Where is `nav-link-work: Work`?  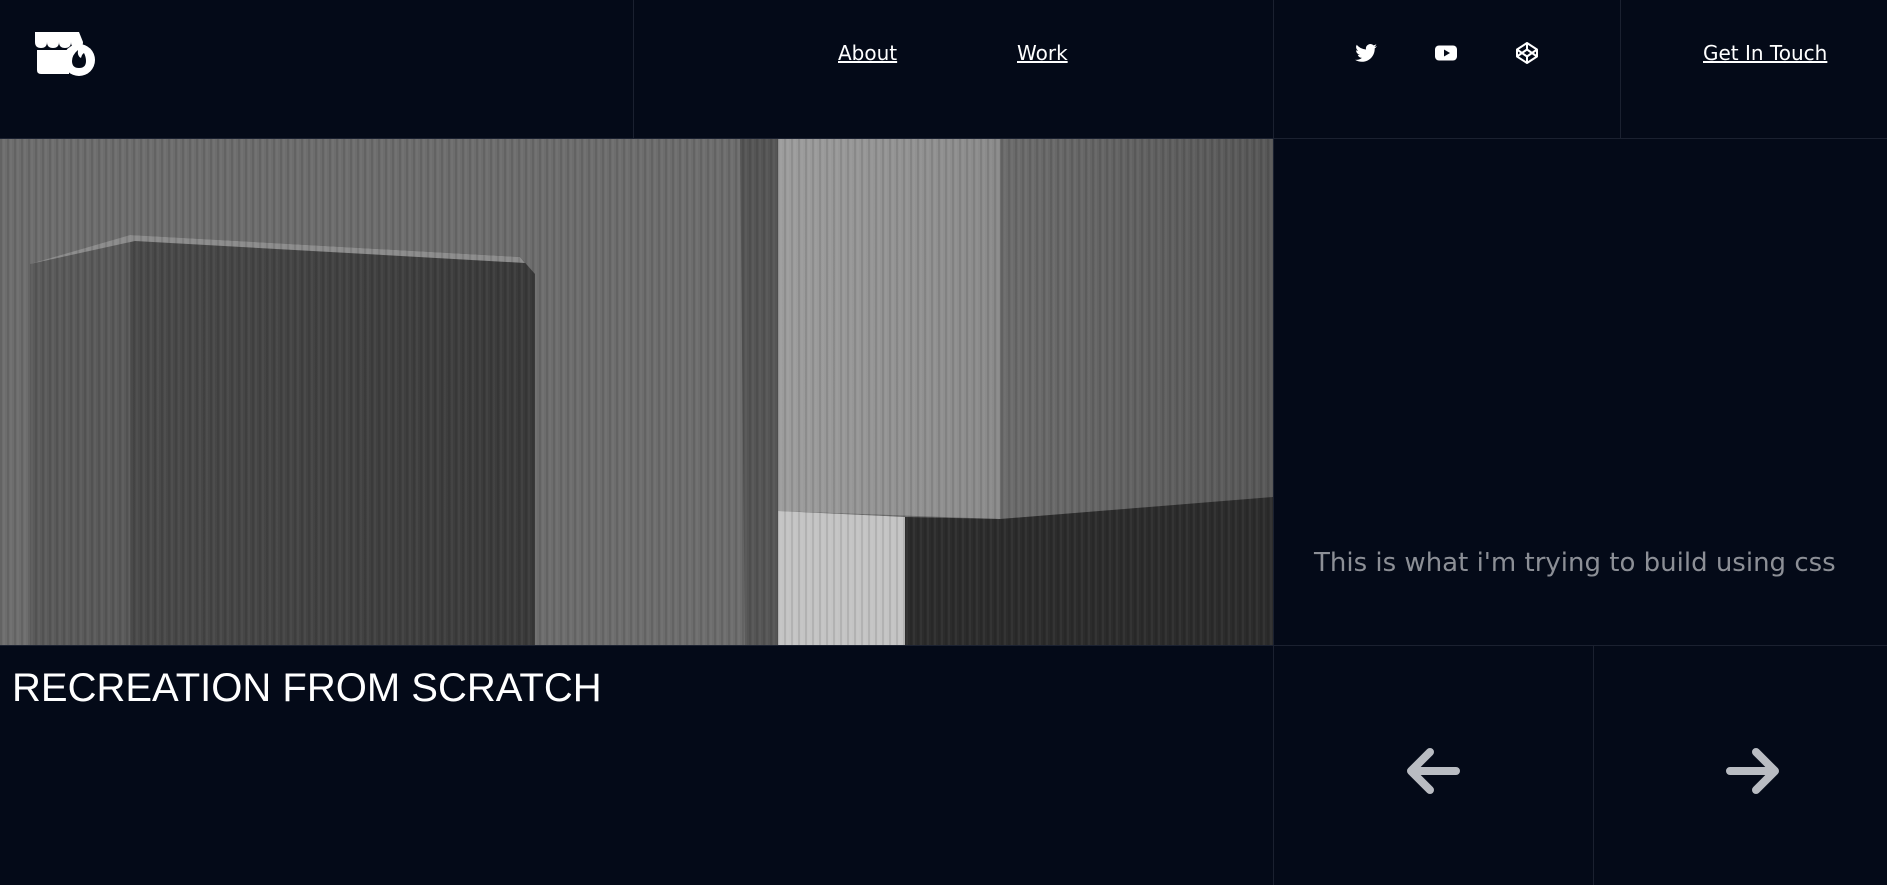 nav-link-work: Work is located at coordinates (1042, 53).